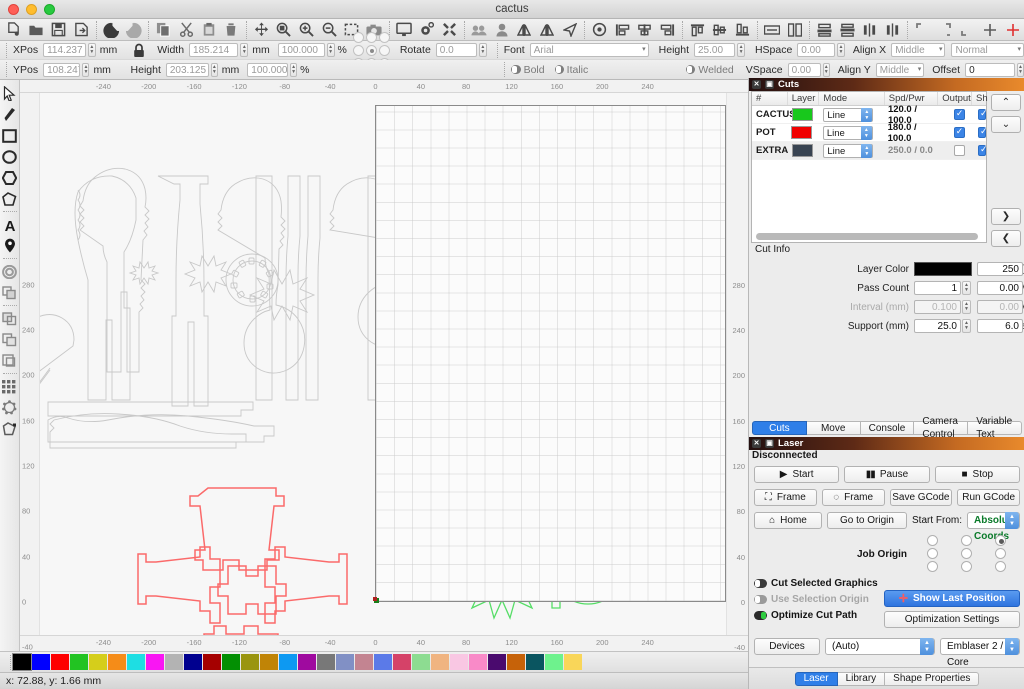 The width and height of the screenshot is (1024, 689). I want to click on device-auto-select: (Auto) ▲ ▼, so click(880, 646).